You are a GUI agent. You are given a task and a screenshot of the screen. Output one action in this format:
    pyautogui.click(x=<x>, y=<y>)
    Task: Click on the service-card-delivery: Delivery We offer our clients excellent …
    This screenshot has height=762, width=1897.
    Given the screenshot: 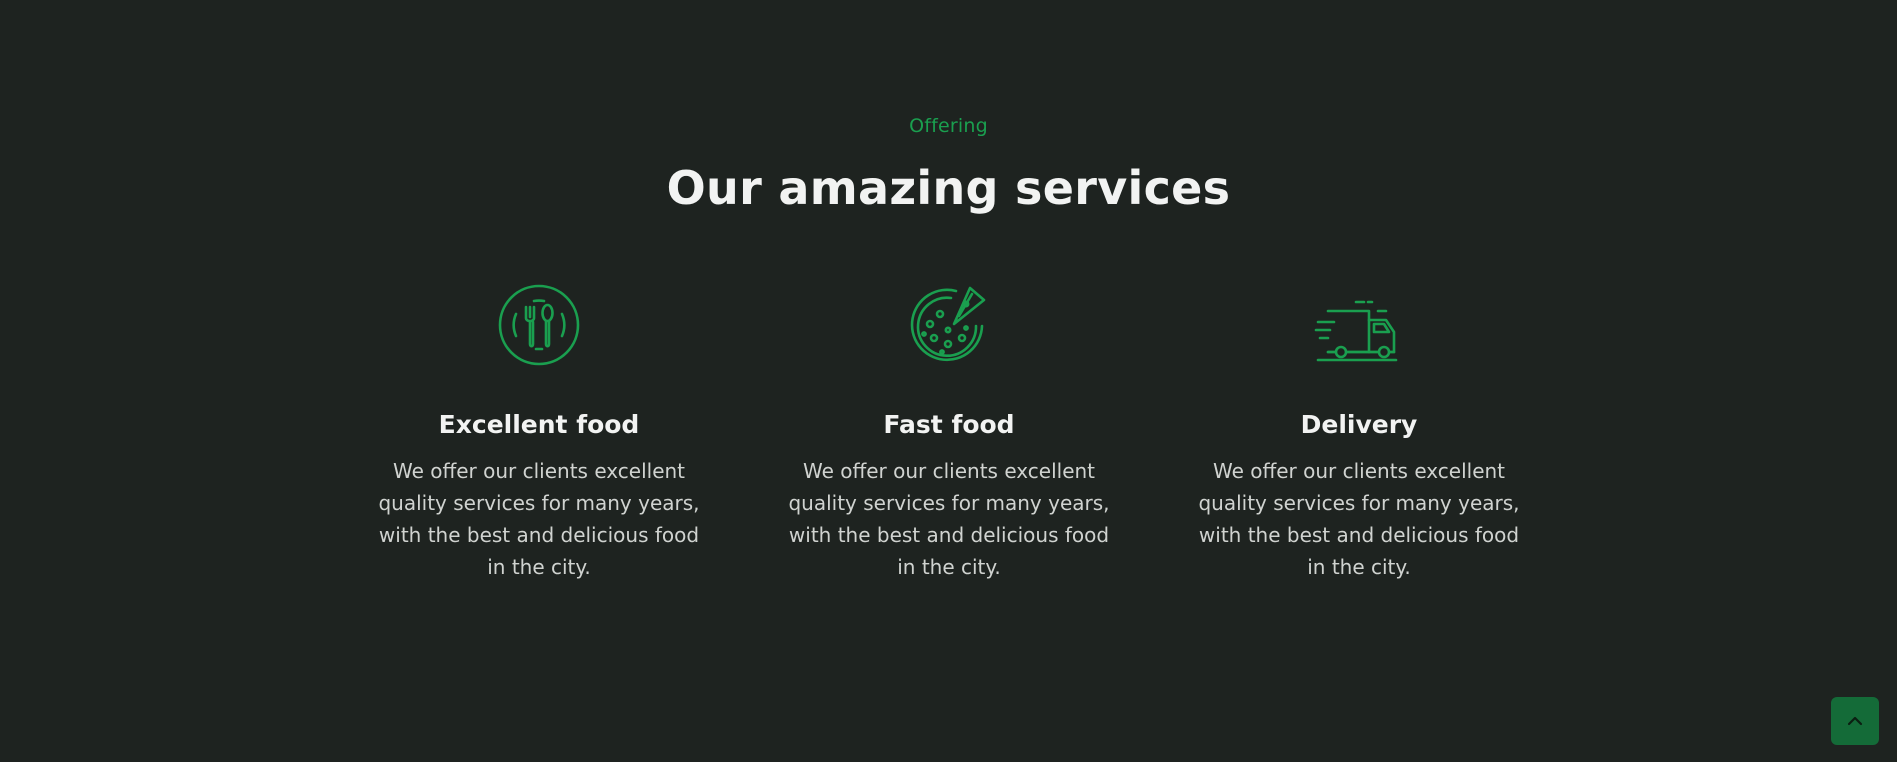 What is the action you would take?
    pyautogui.click(x=1359, y=431)
    